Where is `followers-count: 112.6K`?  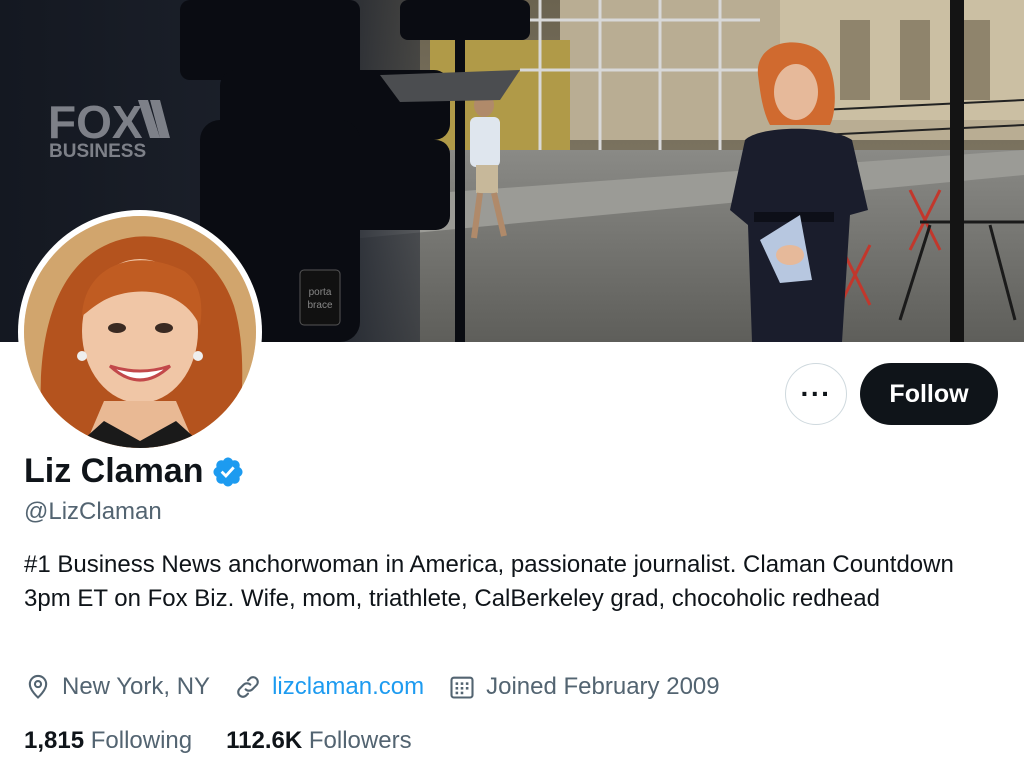 followers-count: 112.6K is located at coordinates (264, 740).